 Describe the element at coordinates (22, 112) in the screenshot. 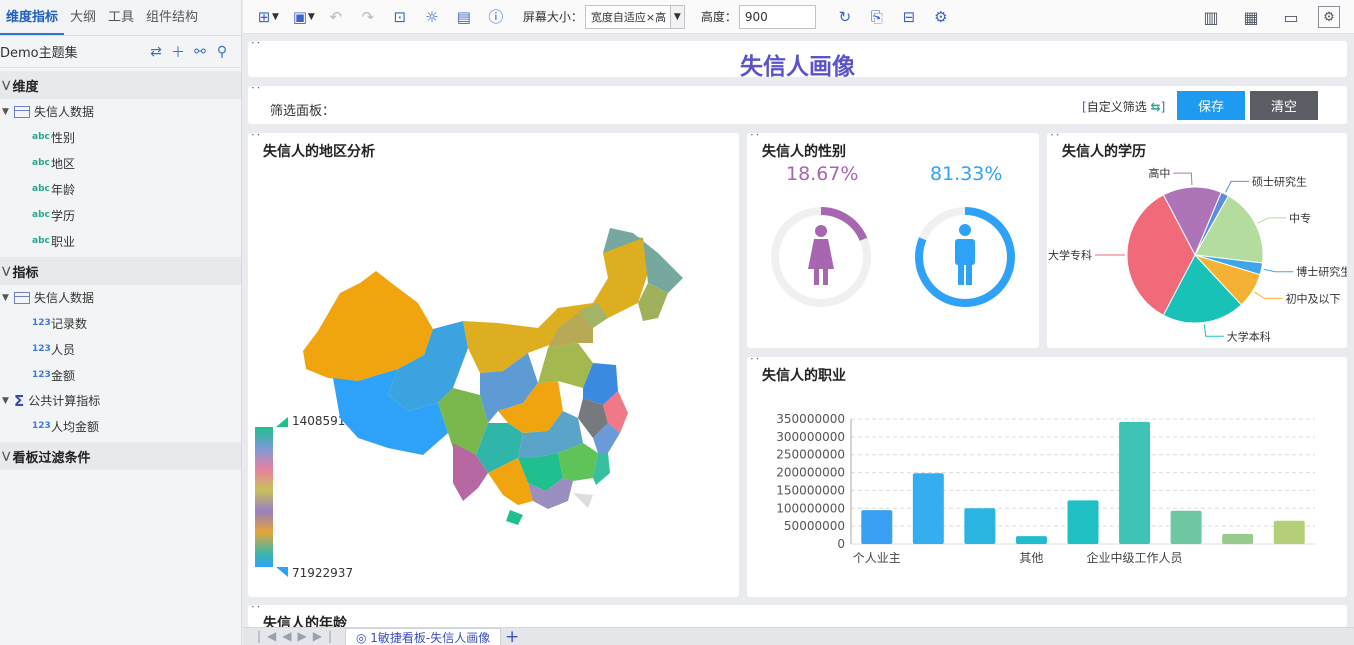

I see `table-icon` at that location.